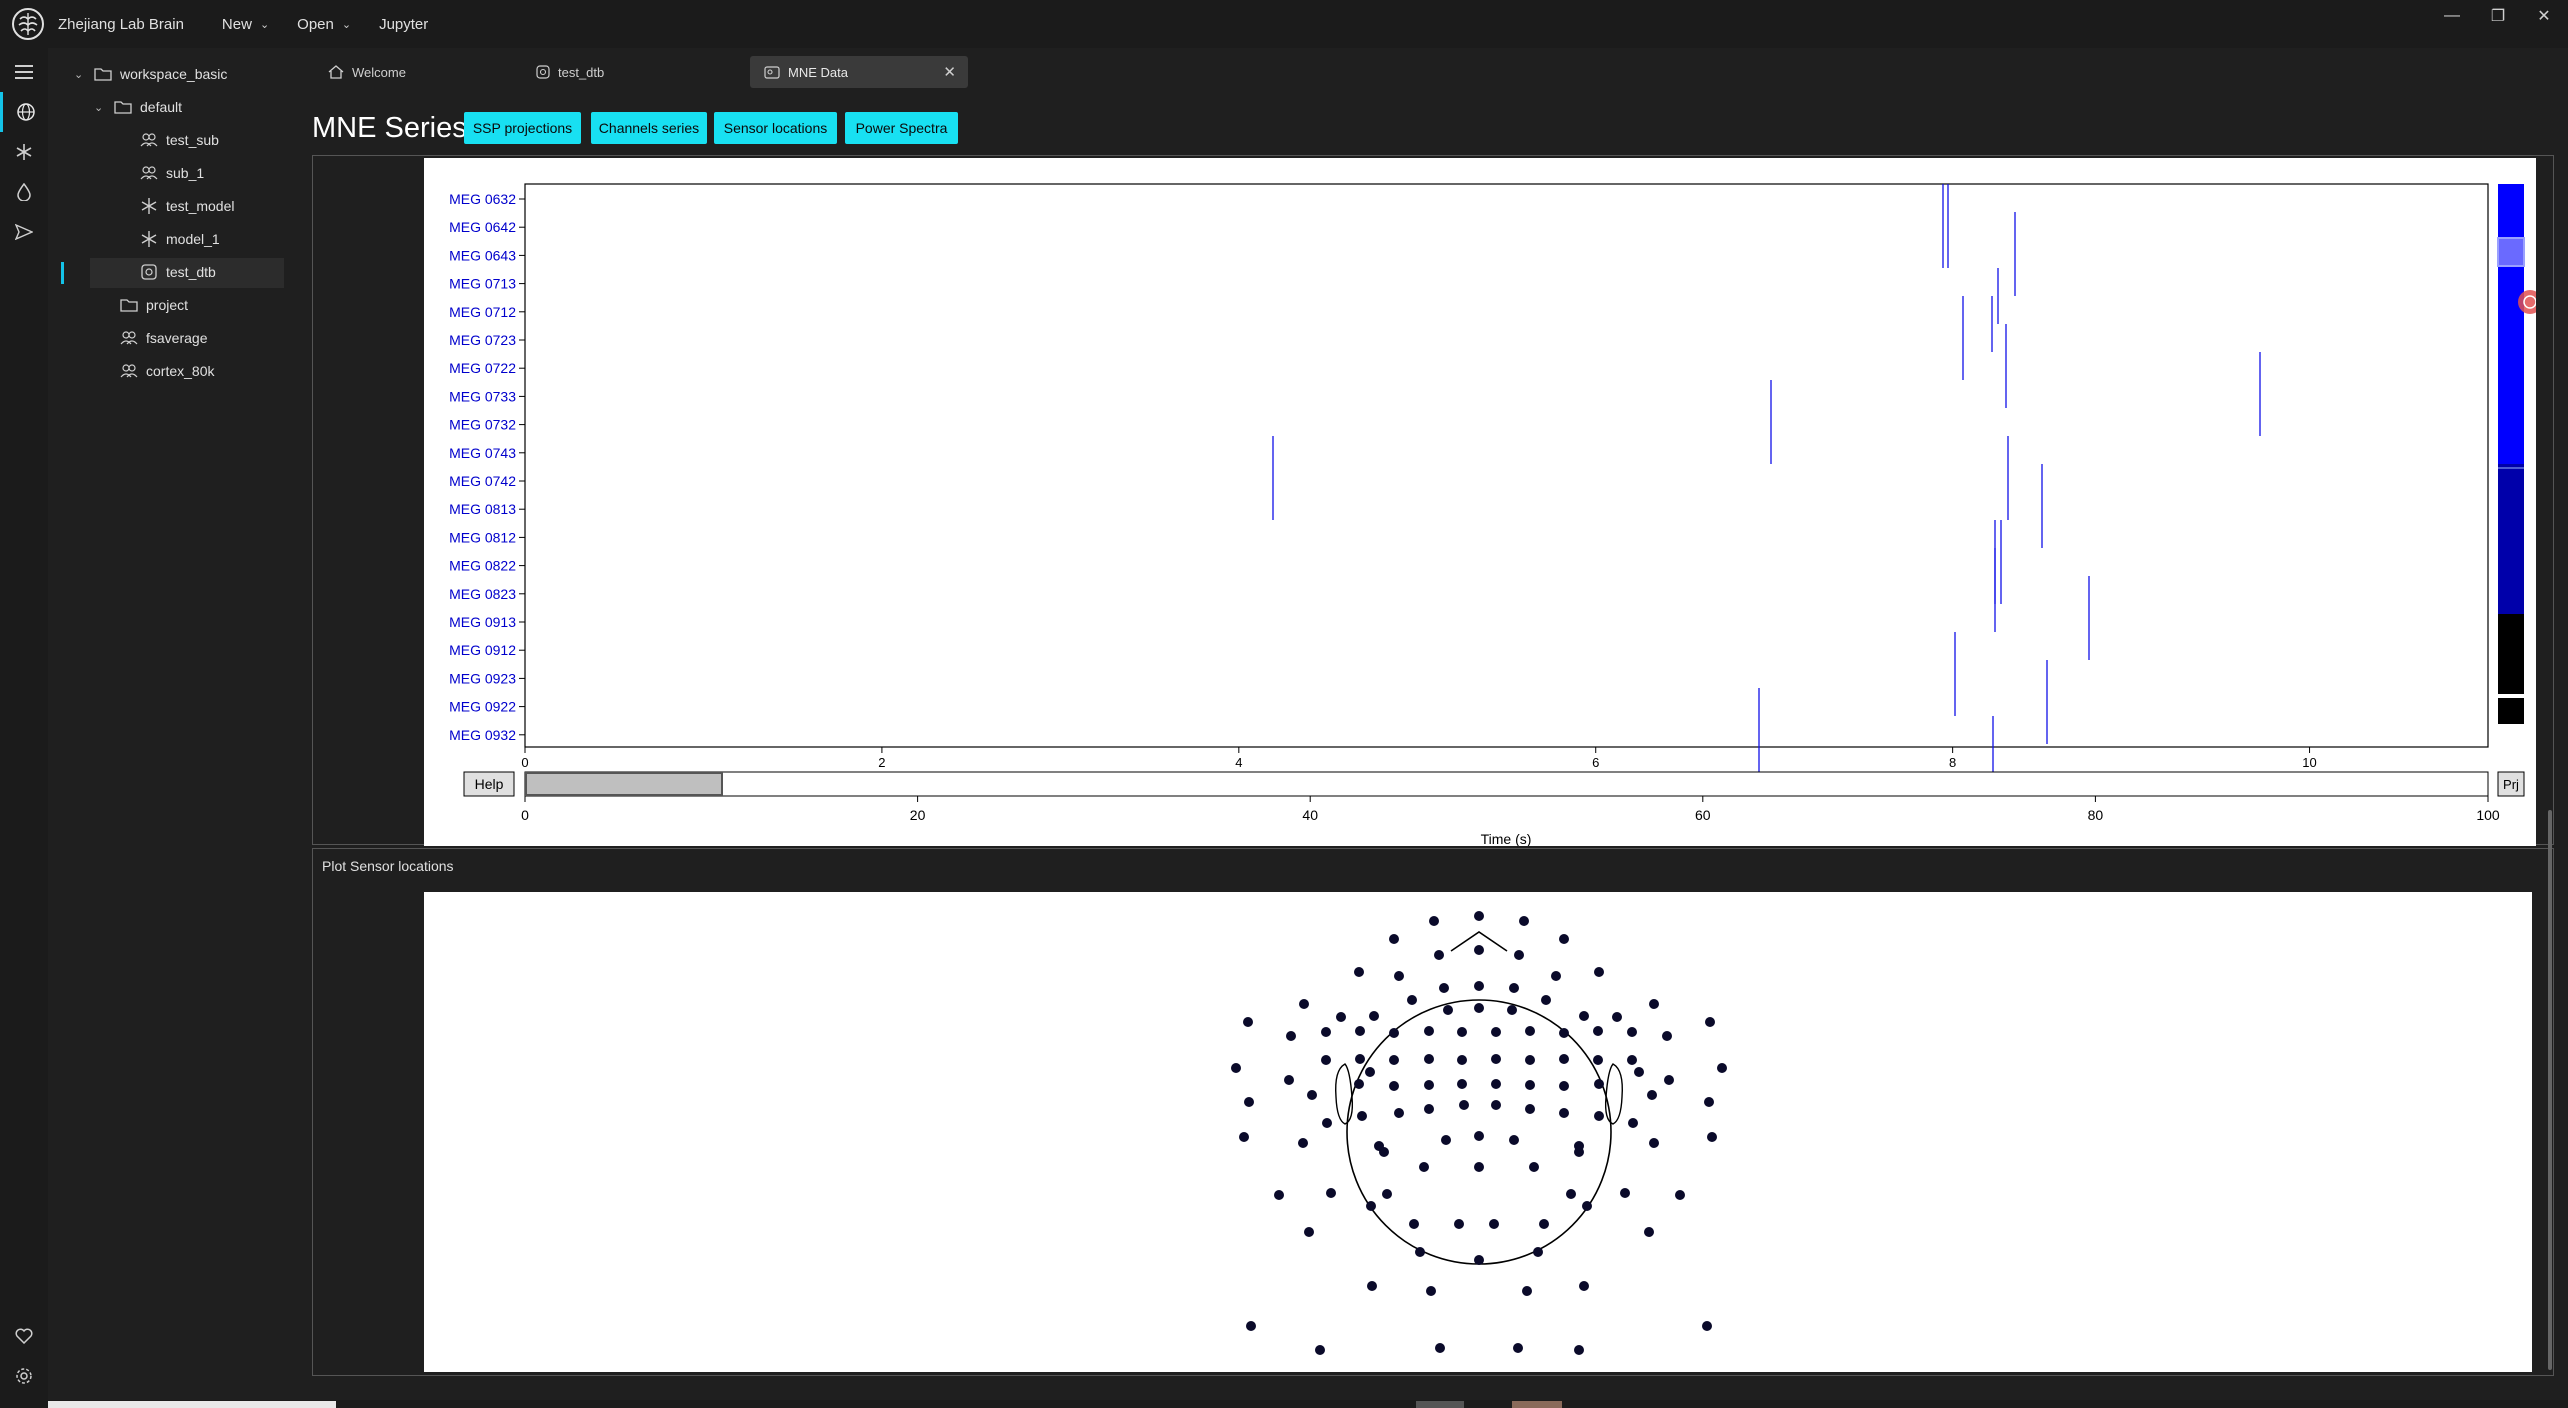 The width and height of the screenshot is (2568, 1408). I want to click on channel-label: MEG 0742, so click(482, 481).